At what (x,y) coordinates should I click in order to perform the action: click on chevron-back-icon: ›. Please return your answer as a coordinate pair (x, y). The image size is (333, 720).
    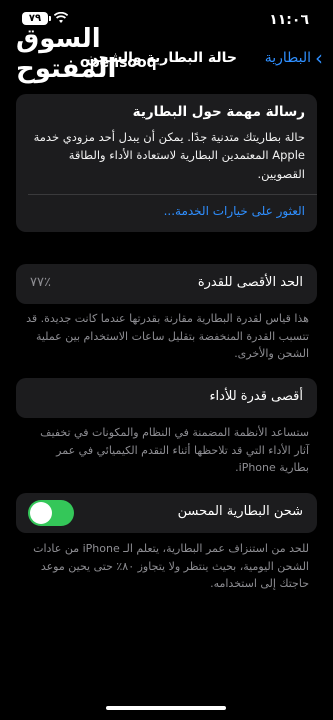
    Looking at the image, I should click on (319, 58).